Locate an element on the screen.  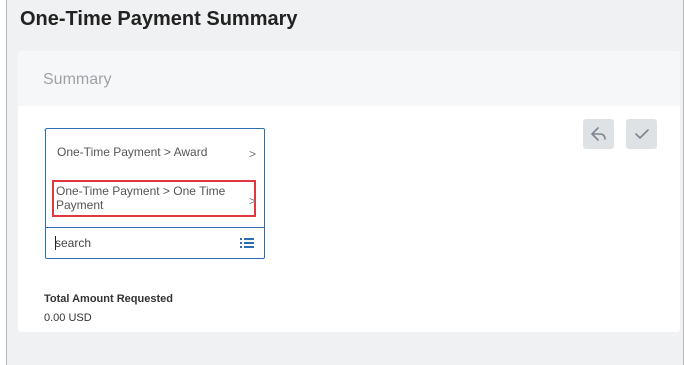
card-header: Summary is located at coordinates (349, 78).